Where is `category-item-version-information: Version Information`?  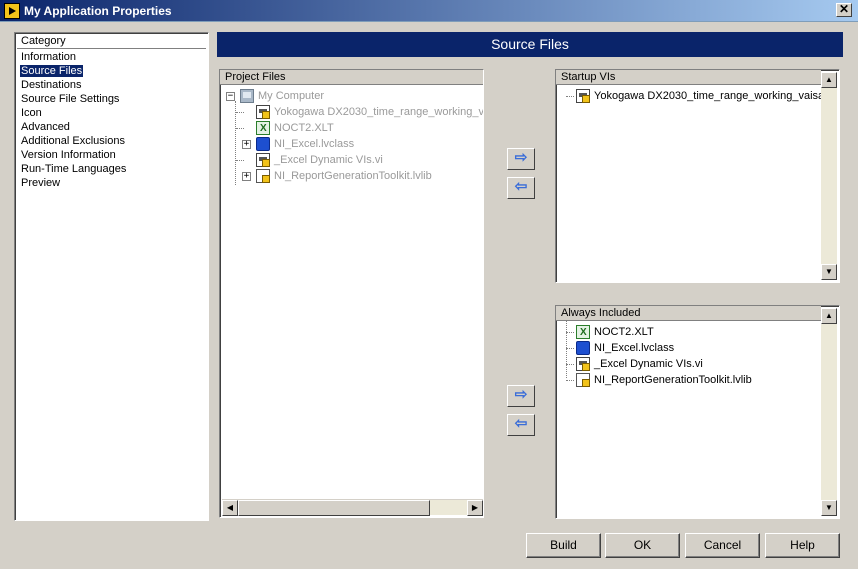 category-item-version-information: Version Information is located at coordinates (111, 155).